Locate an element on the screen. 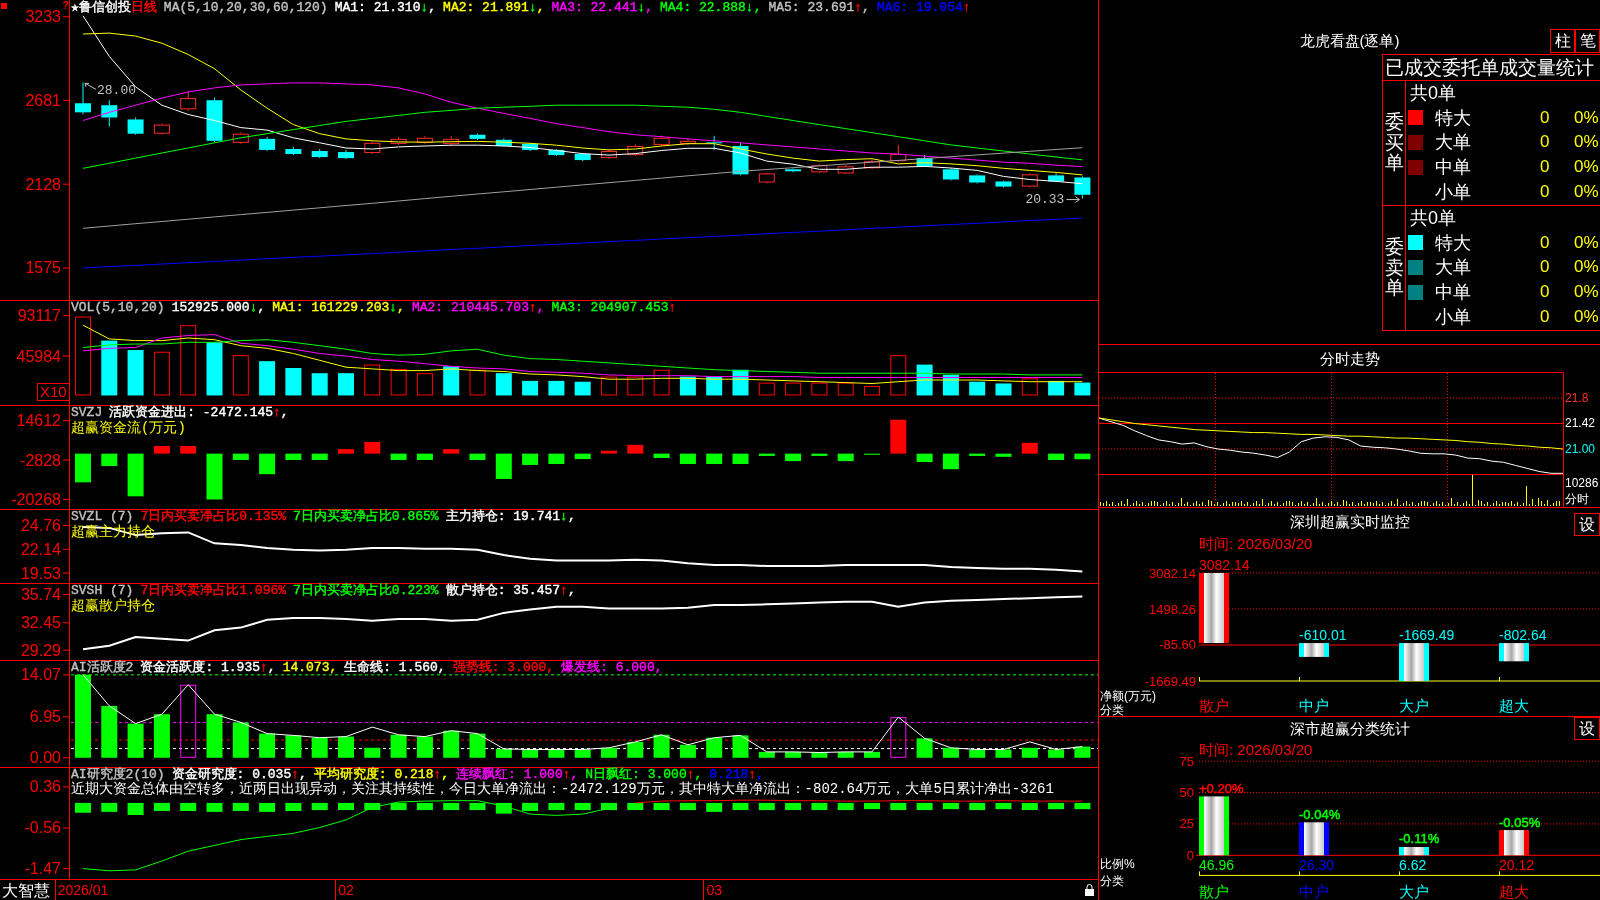 Image resolution: width=1600 pixels, height=900 pixels. axis-label: 1575 is located at coordinates (43, 268).